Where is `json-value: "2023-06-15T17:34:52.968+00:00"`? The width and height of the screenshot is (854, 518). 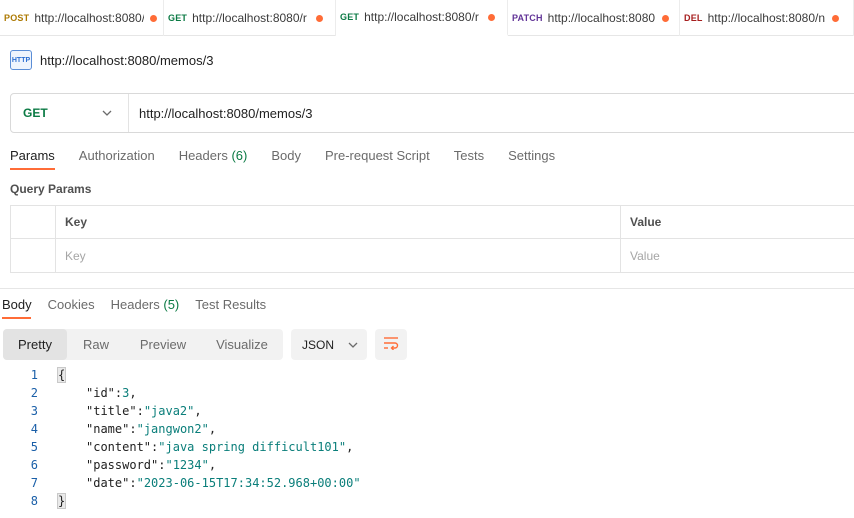 json-value: "2023-06-15T17:34:52.968+00:00" is located at coordinates (248, 483).